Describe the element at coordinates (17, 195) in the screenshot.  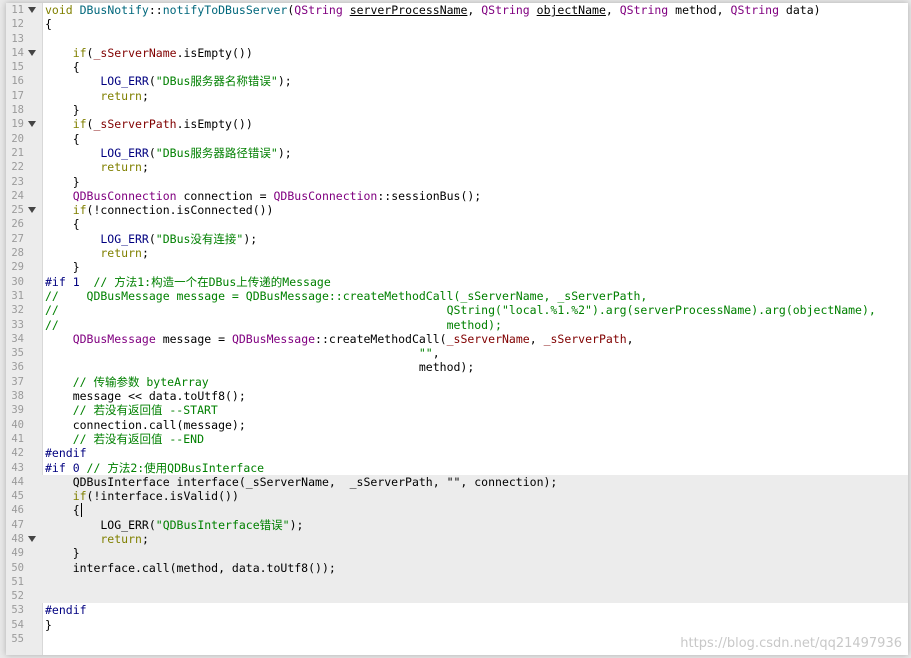
I see `line-number: 24` at that location.